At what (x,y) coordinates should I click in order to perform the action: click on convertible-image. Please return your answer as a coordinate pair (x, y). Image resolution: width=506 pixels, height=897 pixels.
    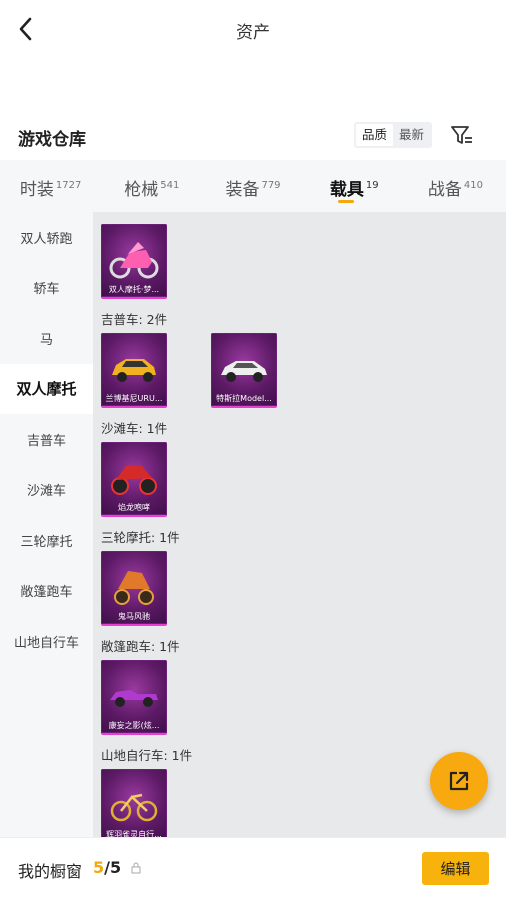
    Looking at the image, I should click on (134, 698).